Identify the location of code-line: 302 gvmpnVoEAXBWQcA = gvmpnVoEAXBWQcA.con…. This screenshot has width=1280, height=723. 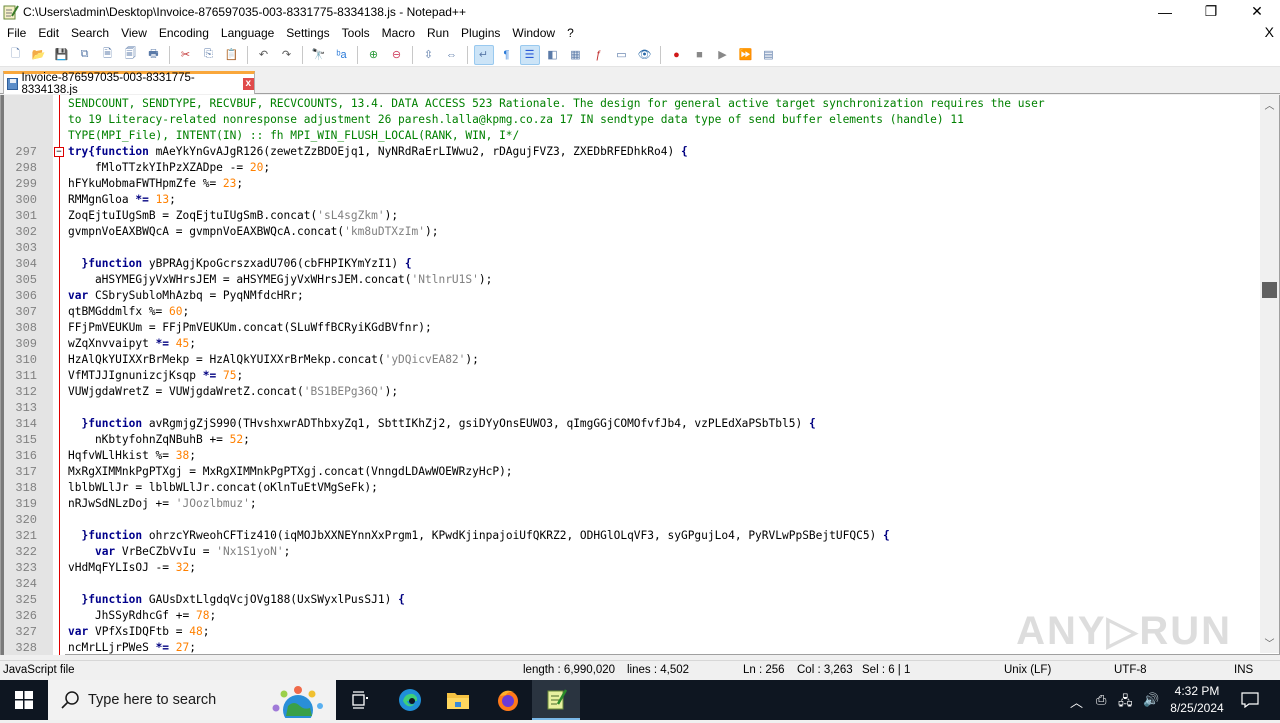
(630, 232).